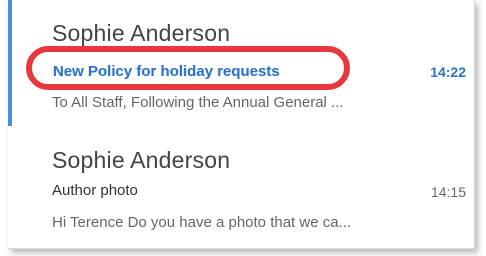 The width and height of the screenshot is (486, 256). I want to click on mail-subject: Author photo, so click(95, 190).